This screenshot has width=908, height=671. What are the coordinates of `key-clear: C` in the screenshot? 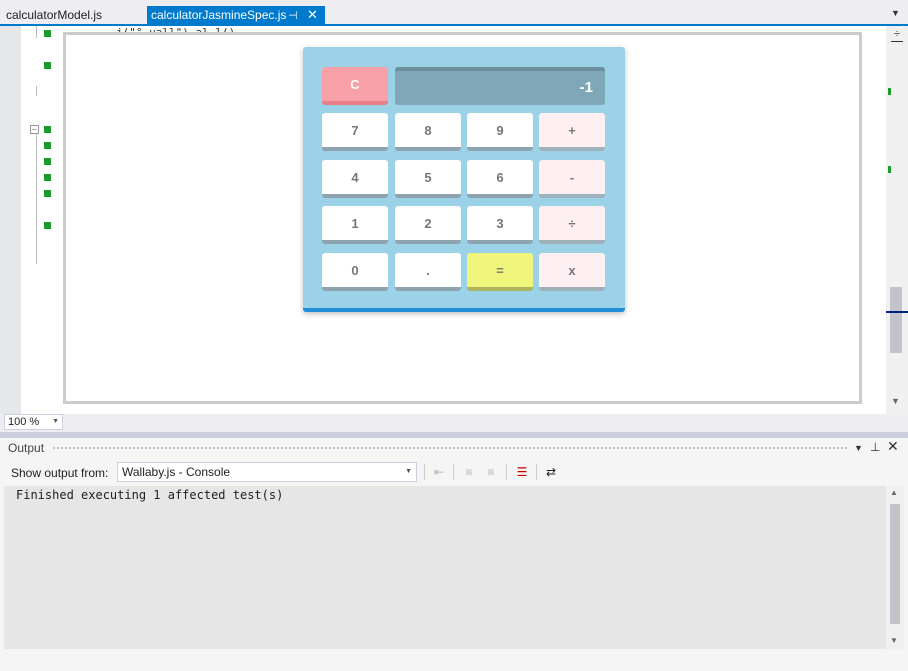 It's located at (355, 86).